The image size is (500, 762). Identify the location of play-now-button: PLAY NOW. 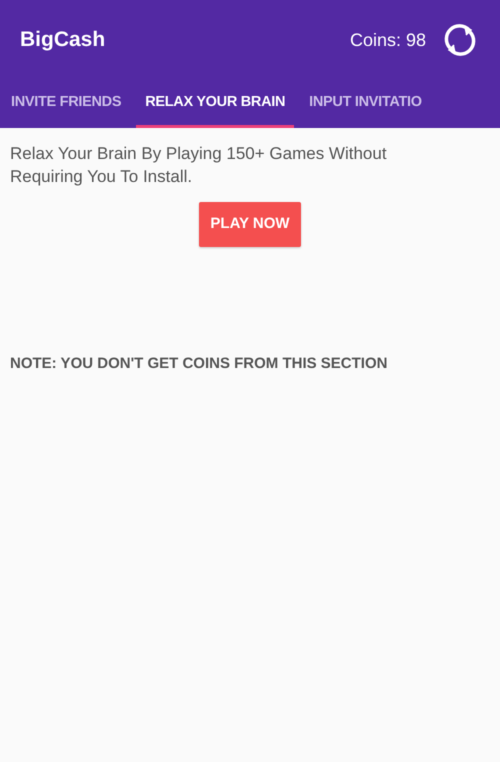
(250, 224).